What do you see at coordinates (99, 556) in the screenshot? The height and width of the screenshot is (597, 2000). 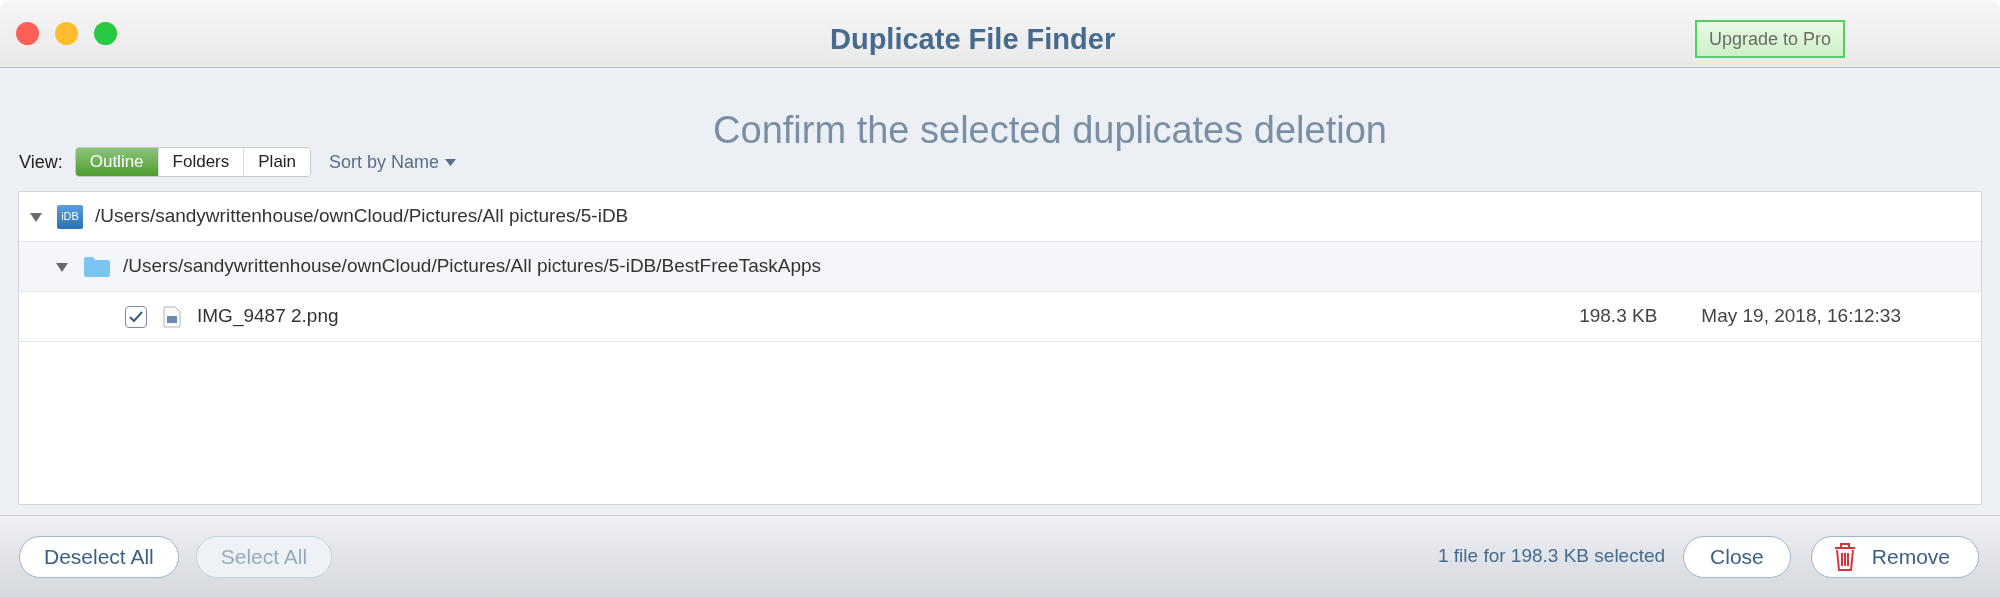 I see `deselect-all-button: Deselect All` at bounding box center [99, 556].